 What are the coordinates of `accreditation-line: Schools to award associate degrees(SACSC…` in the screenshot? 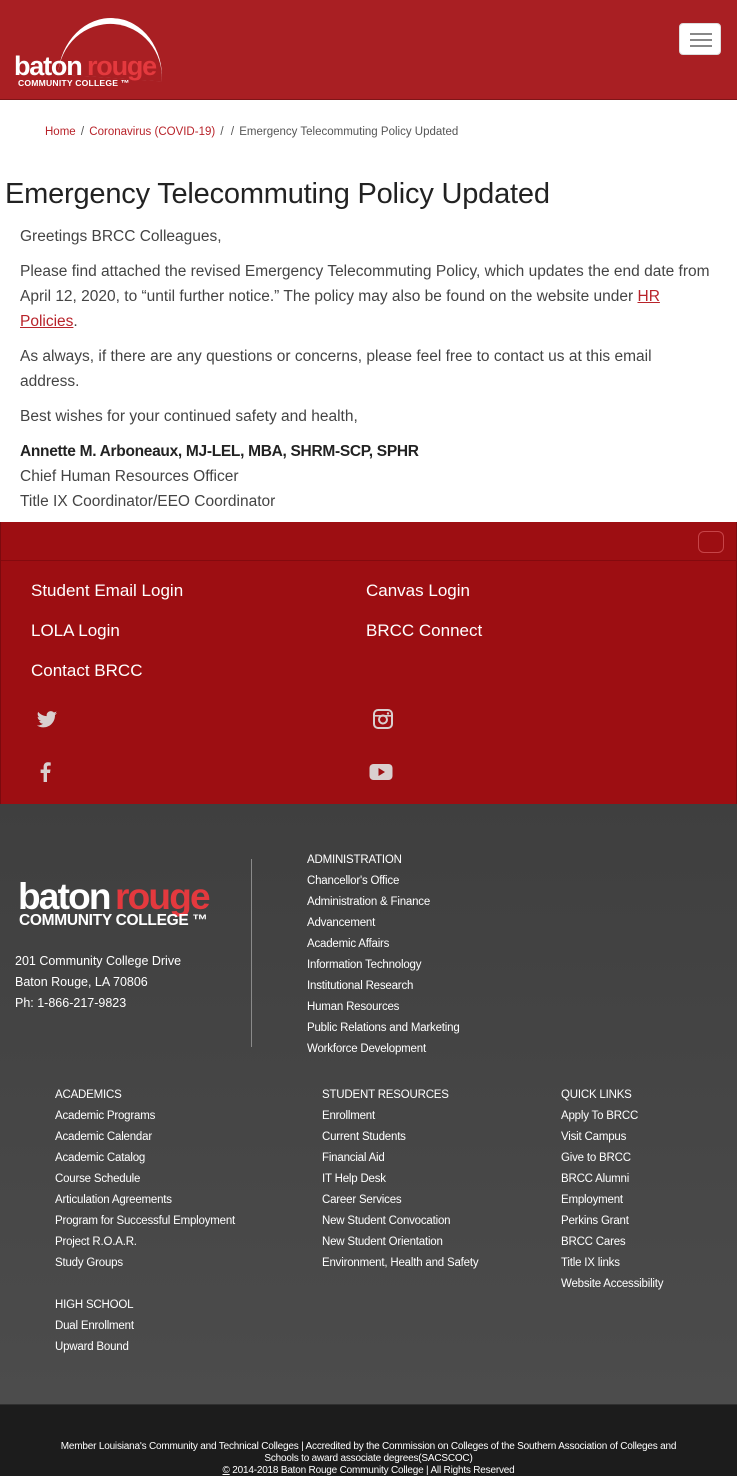 It's located at (368, 1458).